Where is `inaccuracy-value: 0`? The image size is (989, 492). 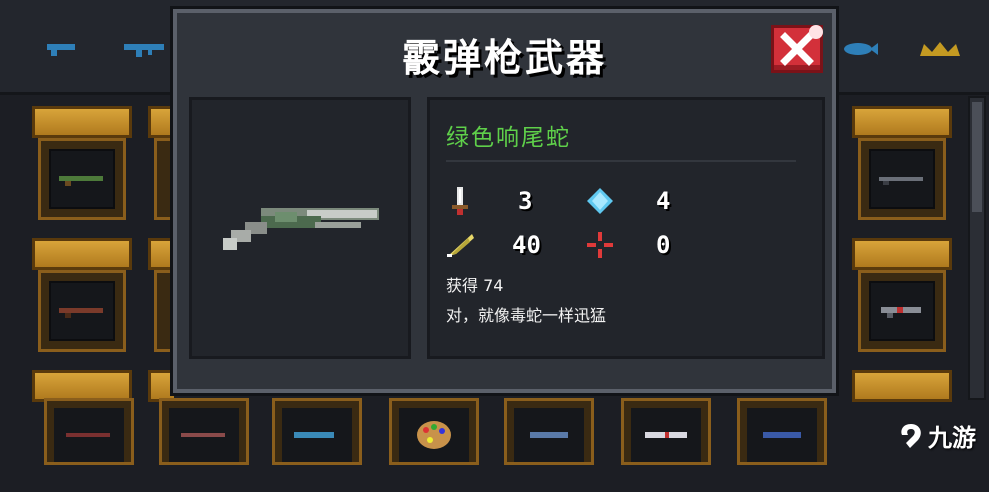 inaccuracy-value: 0 is located at coordinates (663, 245).